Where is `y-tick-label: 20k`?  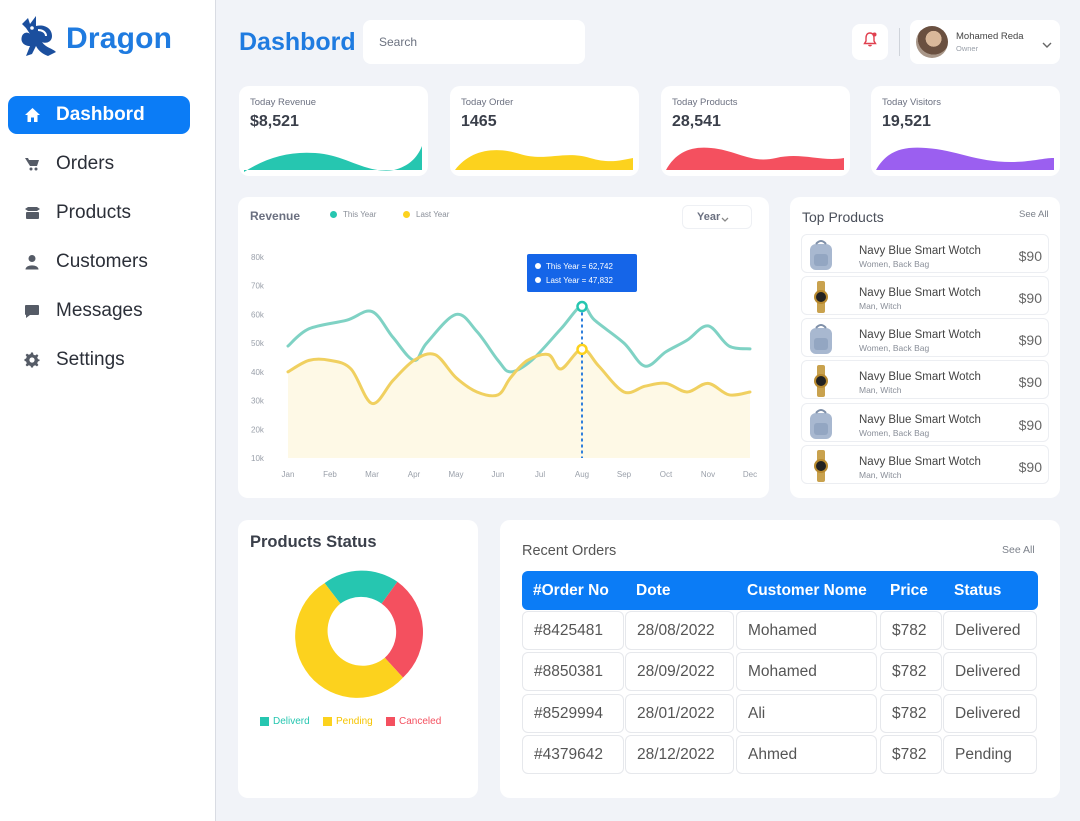
y-tick-label: 20k is located at coordinates (258, 429).